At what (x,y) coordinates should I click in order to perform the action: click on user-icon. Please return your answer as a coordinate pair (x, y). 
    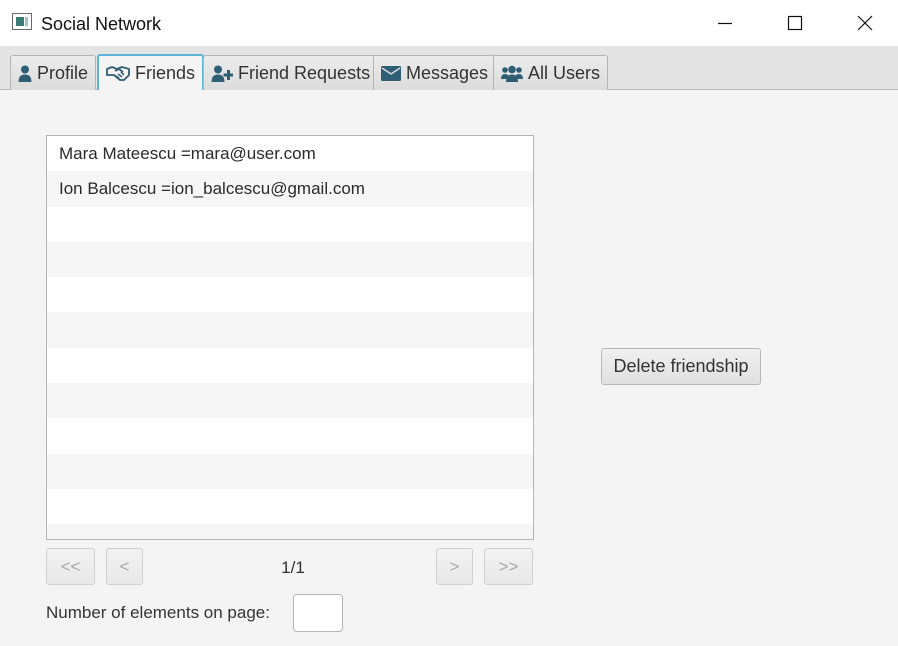
    Looking at the image, I should click on (25, 73).